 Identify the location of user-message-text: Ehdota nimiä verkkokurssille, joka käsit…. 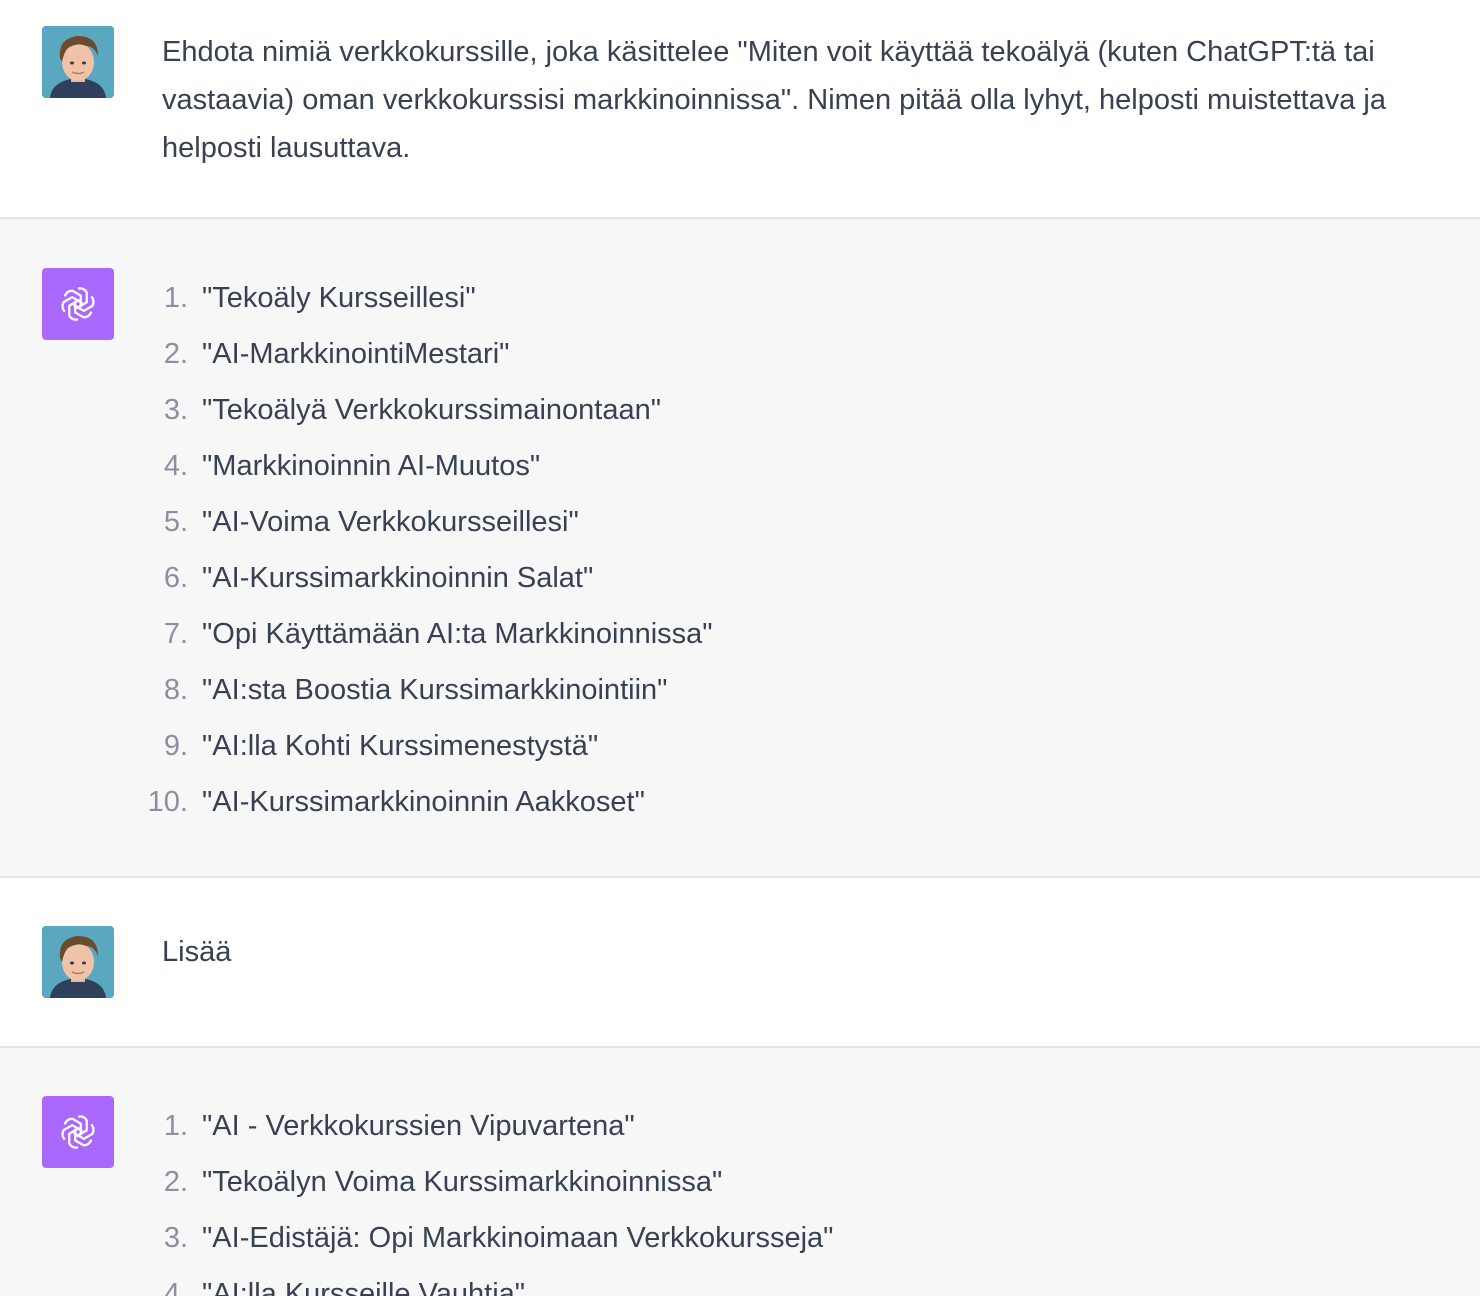
(774, 100).